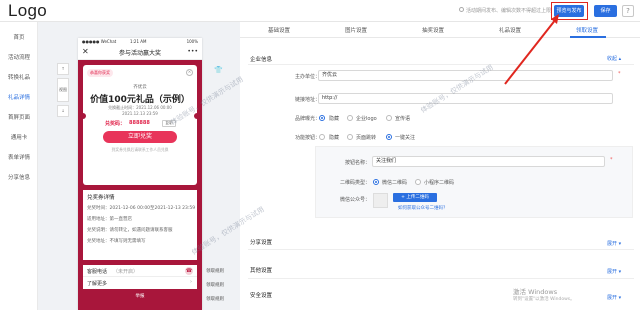 Image resolution: width=640 pixels, height=310 pixels. I want to click on windows-activation-text: 转到"设置"以激活 Windows。, so click(544, 299).